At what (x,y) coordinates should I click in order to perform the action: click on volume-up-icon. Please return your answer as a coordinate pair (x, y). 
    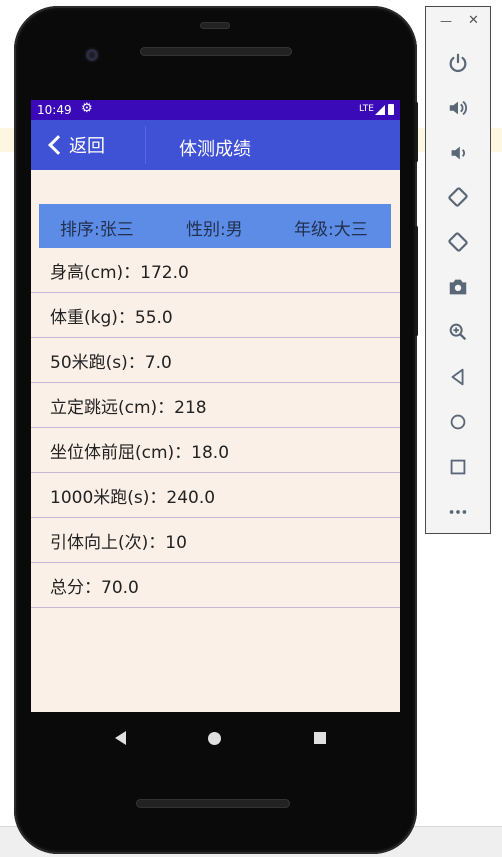
    Looking at the image, I should click on (458, 108).